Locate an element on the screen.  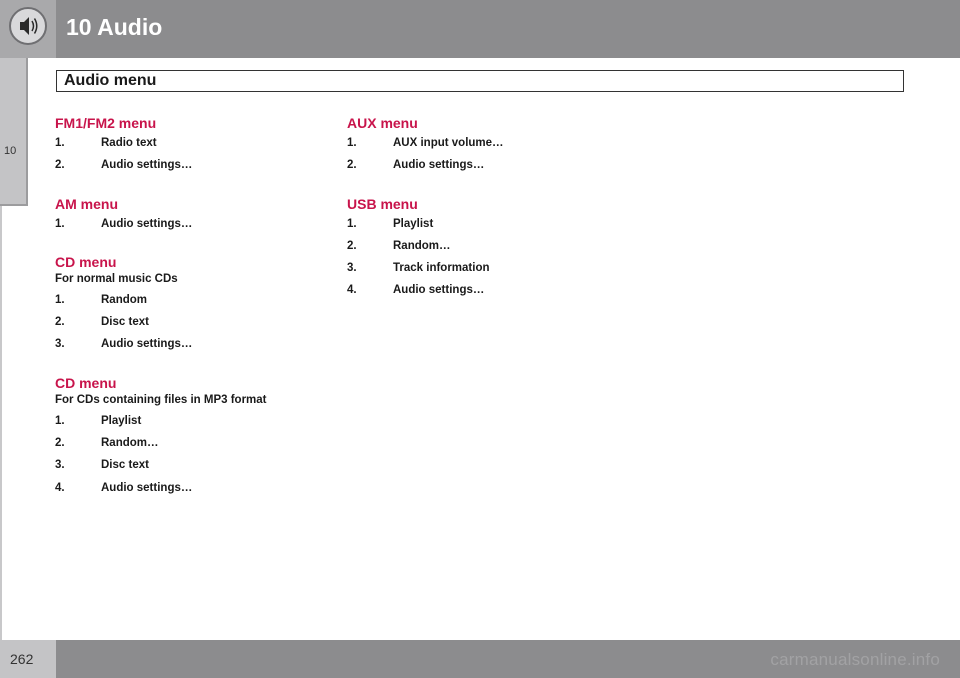
menu-subtitle: For normal music CDs is located at coordinates (116, 278).